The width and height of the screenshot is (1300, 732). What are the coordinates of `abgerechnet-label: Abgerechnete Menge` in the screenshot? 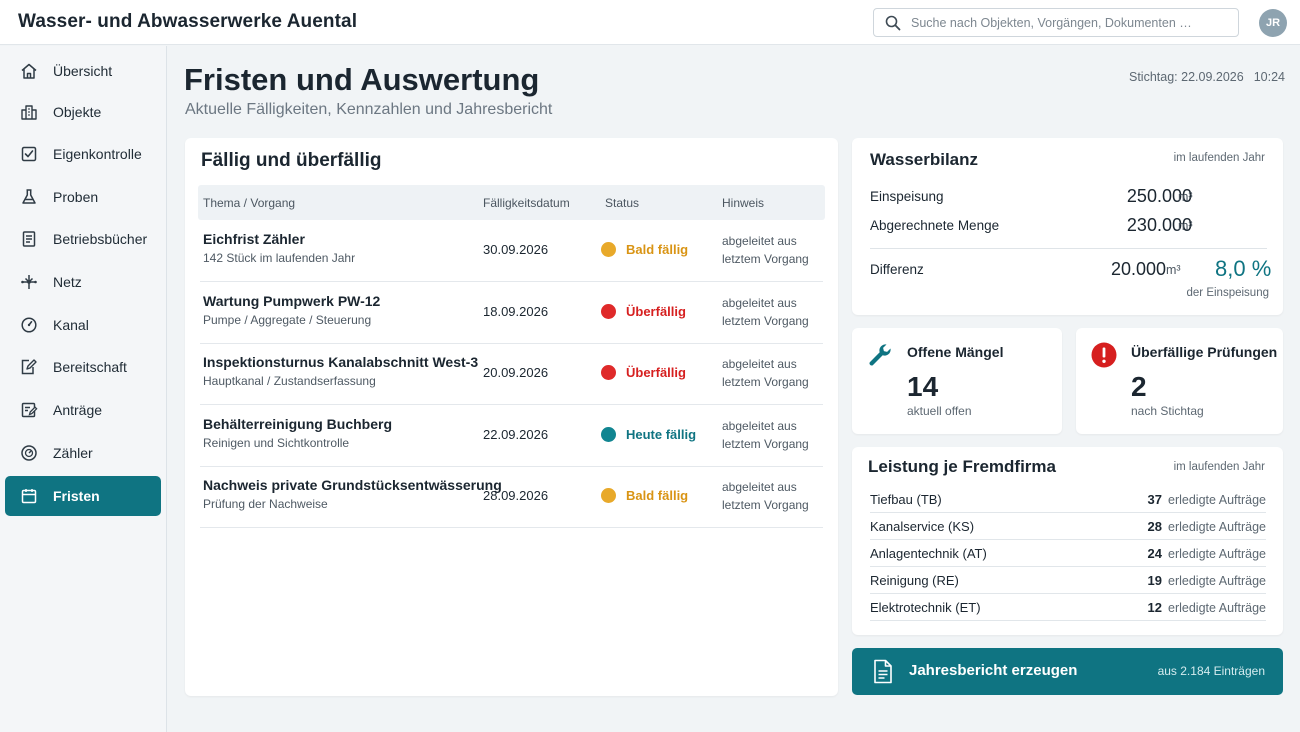 It's located at (935, 225).